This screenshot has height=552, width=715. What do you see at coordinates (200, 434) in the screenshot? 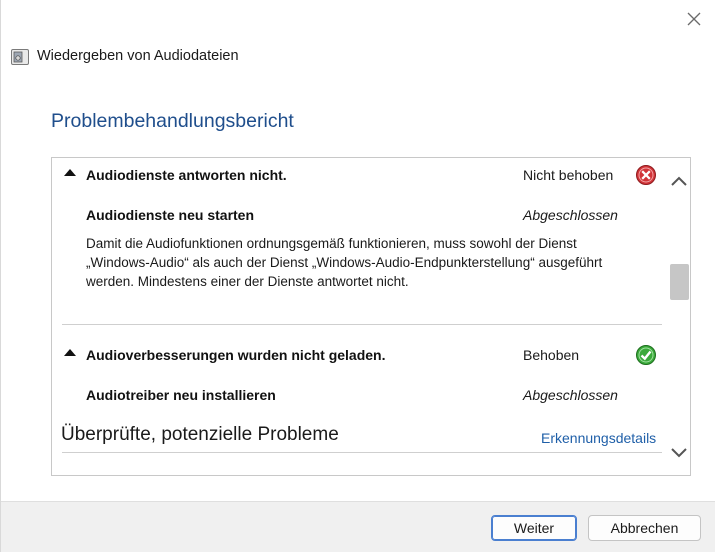
I see `section-title: Überprüfte, potenzielle Probleme` at bounding box center [200, 434].